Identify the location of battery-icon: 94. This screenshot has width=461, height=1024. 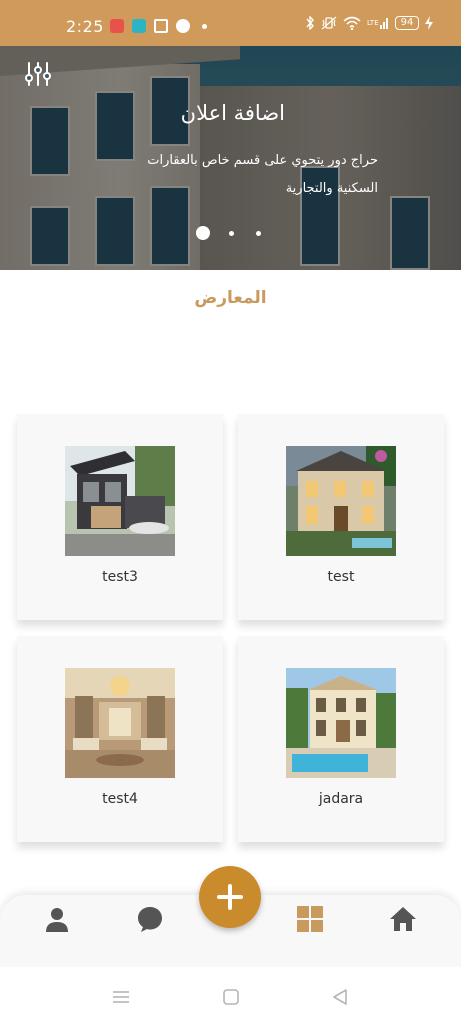
(407, 23).